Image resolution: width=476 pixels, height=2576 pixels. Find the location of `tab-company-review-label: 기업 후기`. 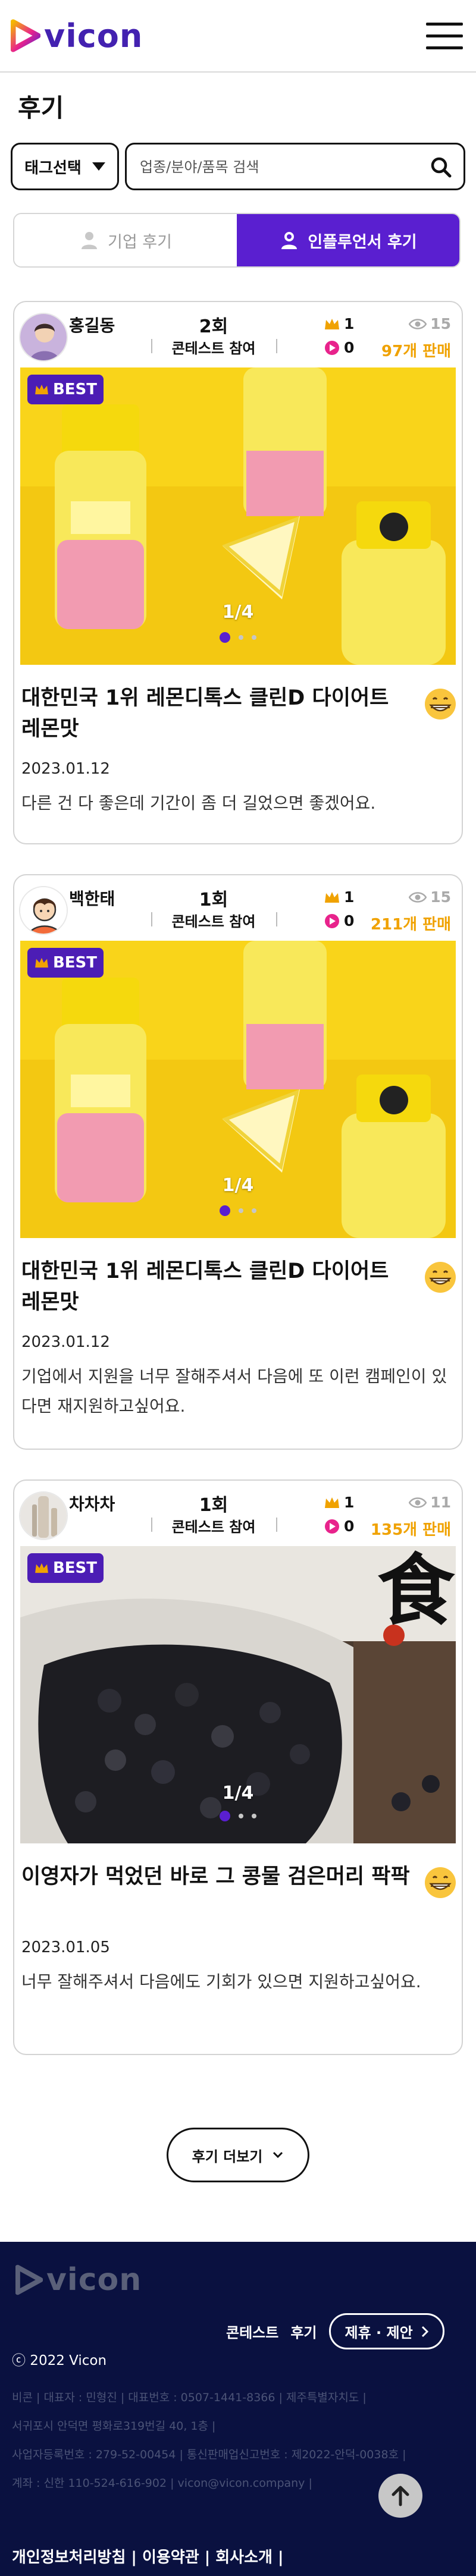

tab-company-review-label: 기업 후기 is located at coordinates (140, 242).